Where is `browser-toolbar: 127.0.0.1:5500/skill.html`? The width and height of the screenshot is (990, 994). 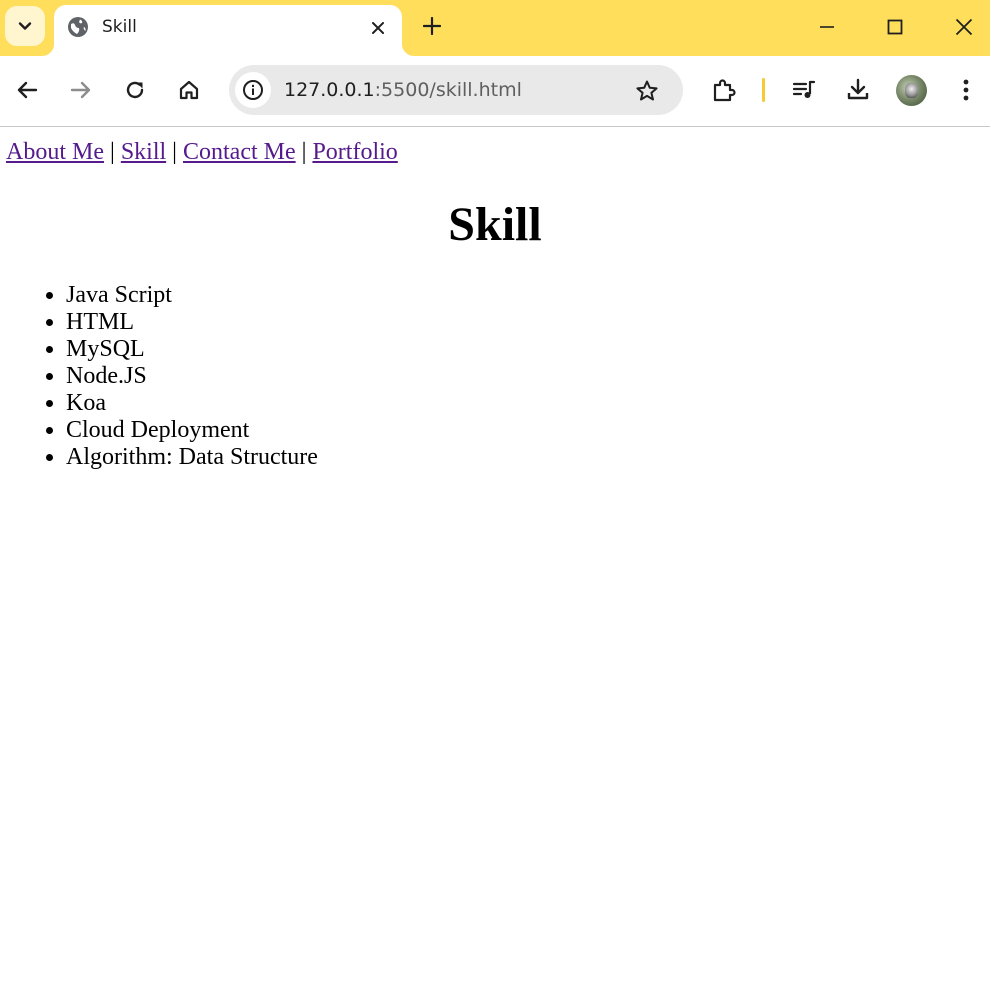 browser-toolbar: 127.0.0.1:5500/skill.html is located at coordinates (495, 91).